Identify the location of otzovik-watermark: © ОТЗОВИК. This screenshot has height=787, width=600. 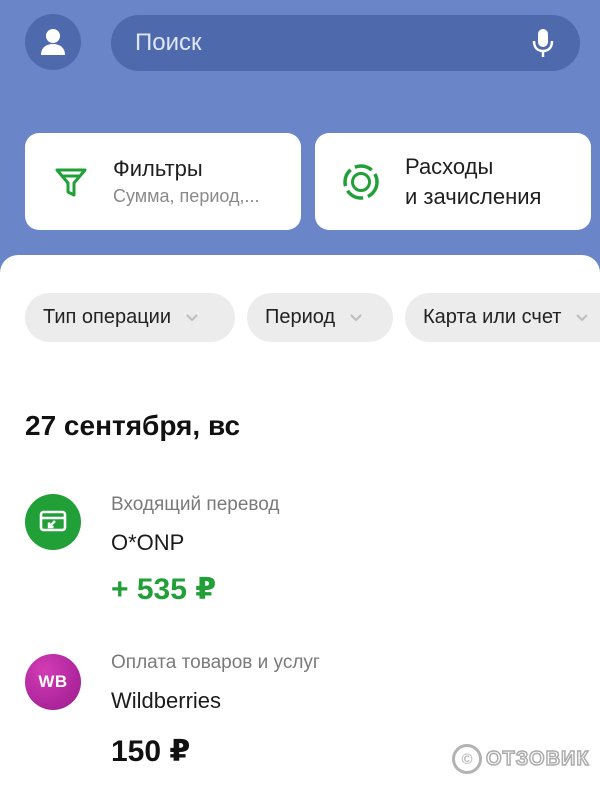
(521, 759).